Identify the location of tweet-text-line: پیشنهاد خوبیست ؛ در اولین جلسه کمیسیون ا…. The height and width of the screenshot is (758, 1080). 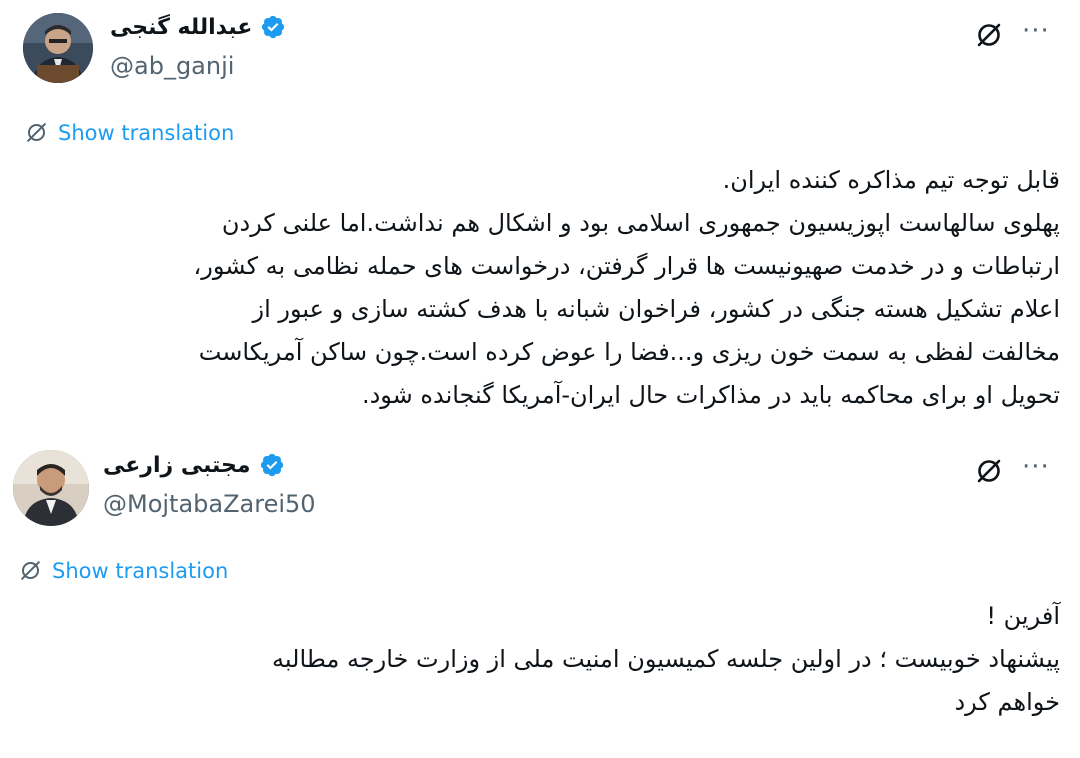
(666, 659).